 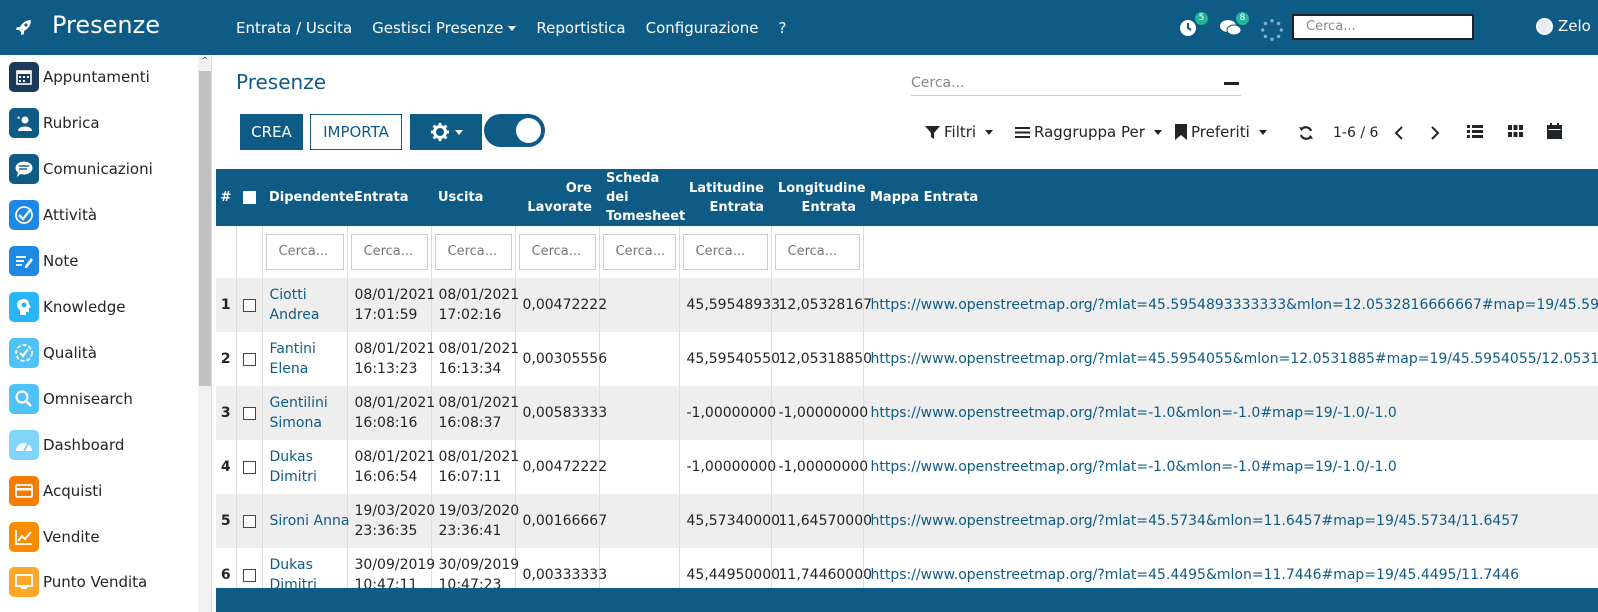 What do you see at coordinates (819, 413) in the screenshot?
I see `longitude-cell: -1,00000000` at bounding box center [819, 413].